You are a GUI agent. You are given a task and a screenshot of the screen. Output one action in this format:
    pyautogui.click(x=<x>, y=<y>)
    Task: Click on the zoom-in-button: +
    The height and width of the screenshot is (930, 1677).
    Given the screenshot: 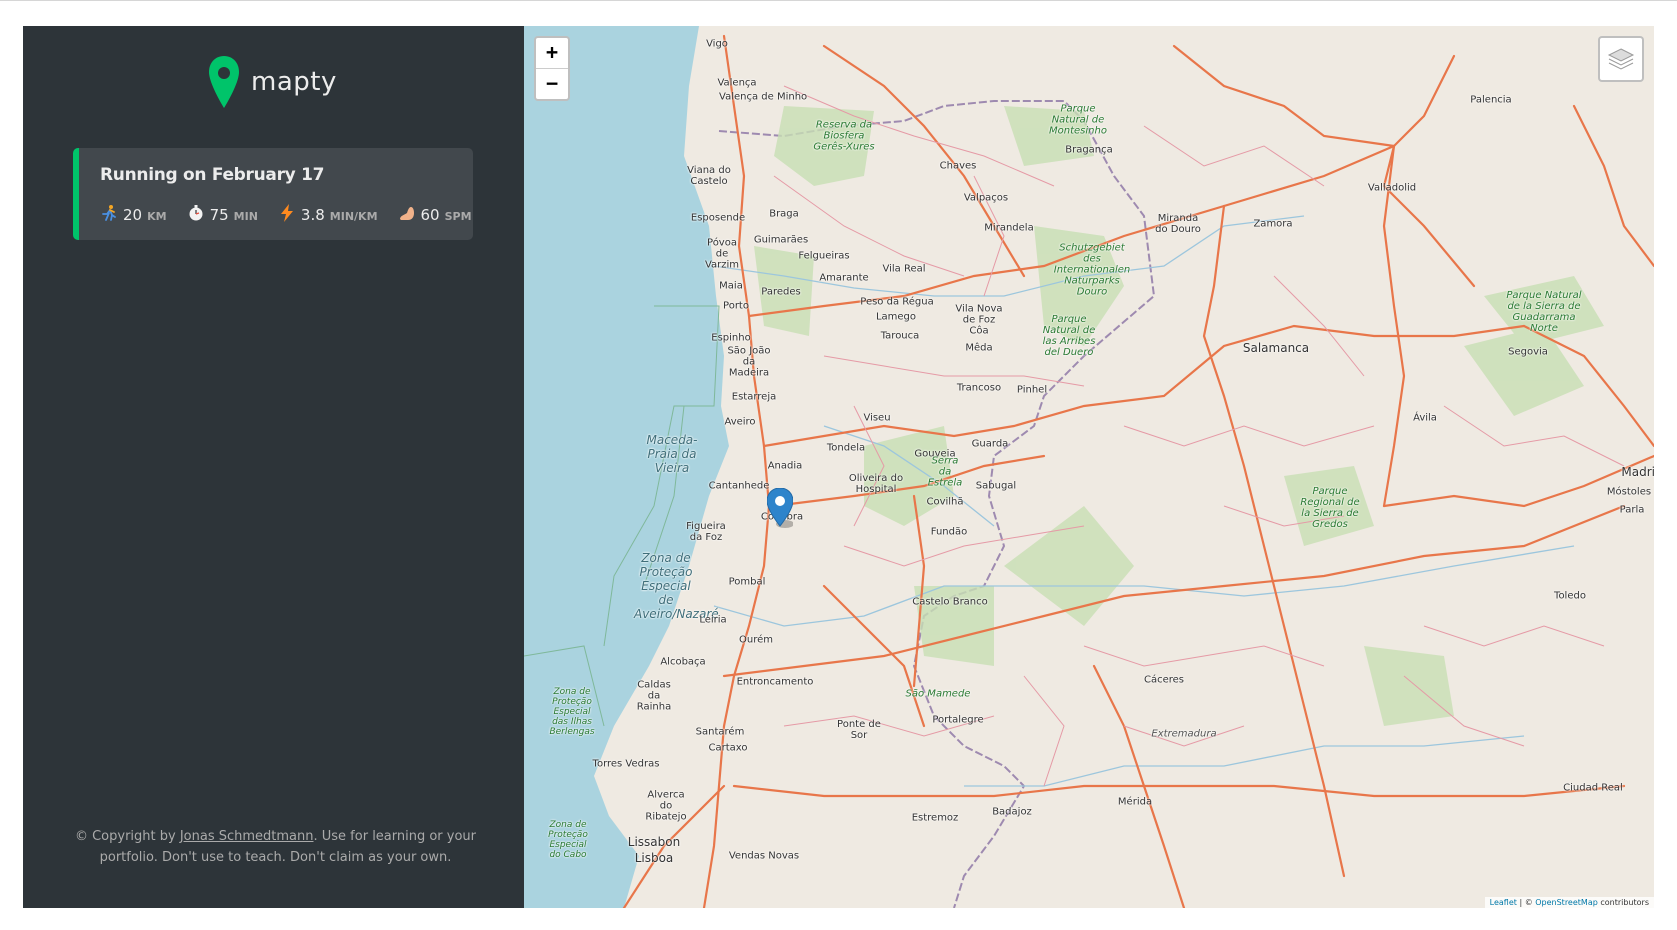 What is the action you would take?
    pyautogui.click(x=552, y=53)
    